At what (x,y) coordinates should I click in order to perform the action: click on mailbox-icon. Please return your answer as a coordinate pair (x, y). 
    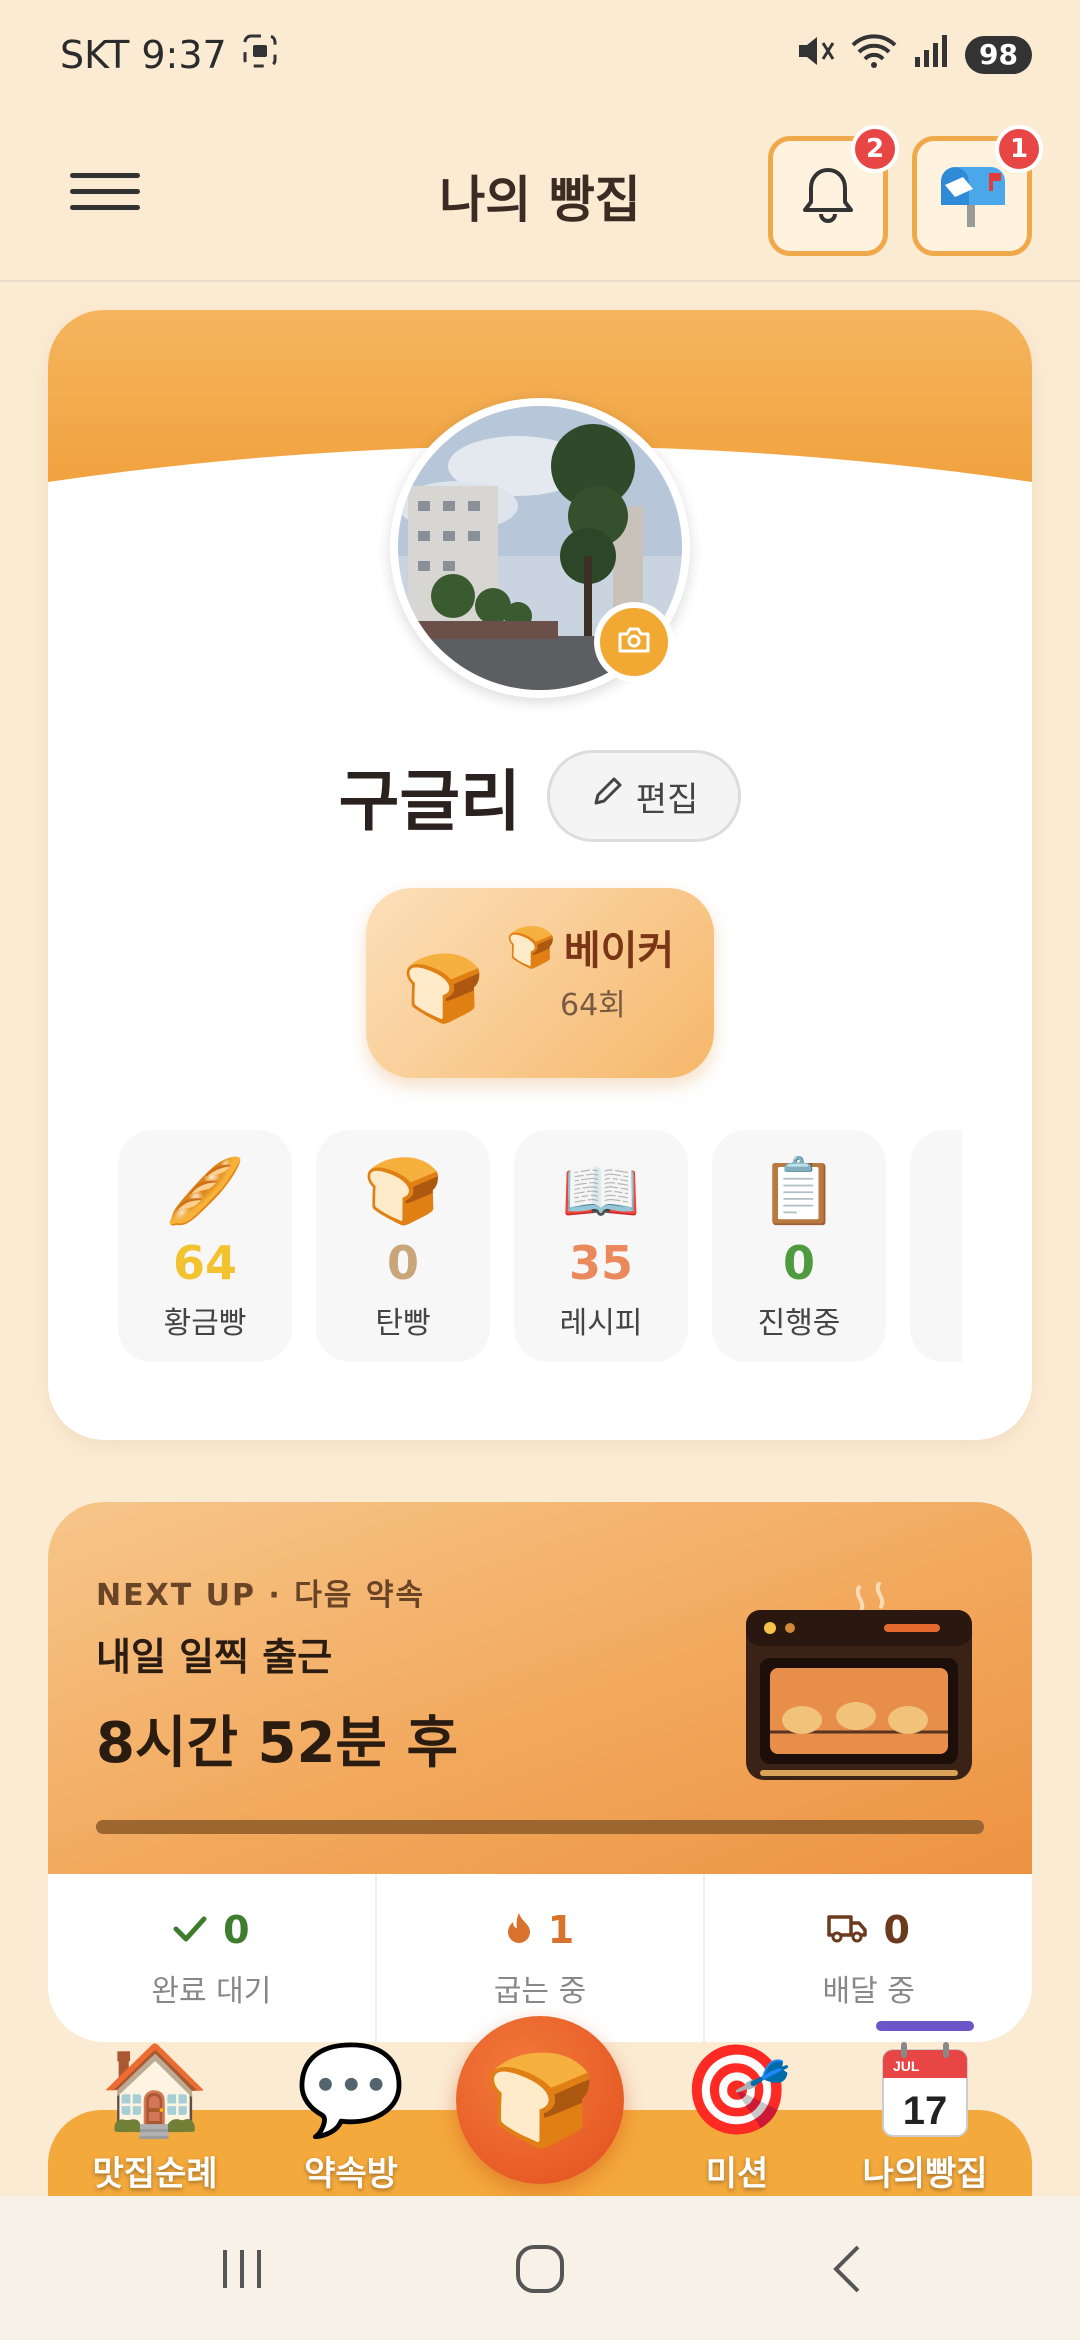
    Looking at the image, I should click on (972, 196).